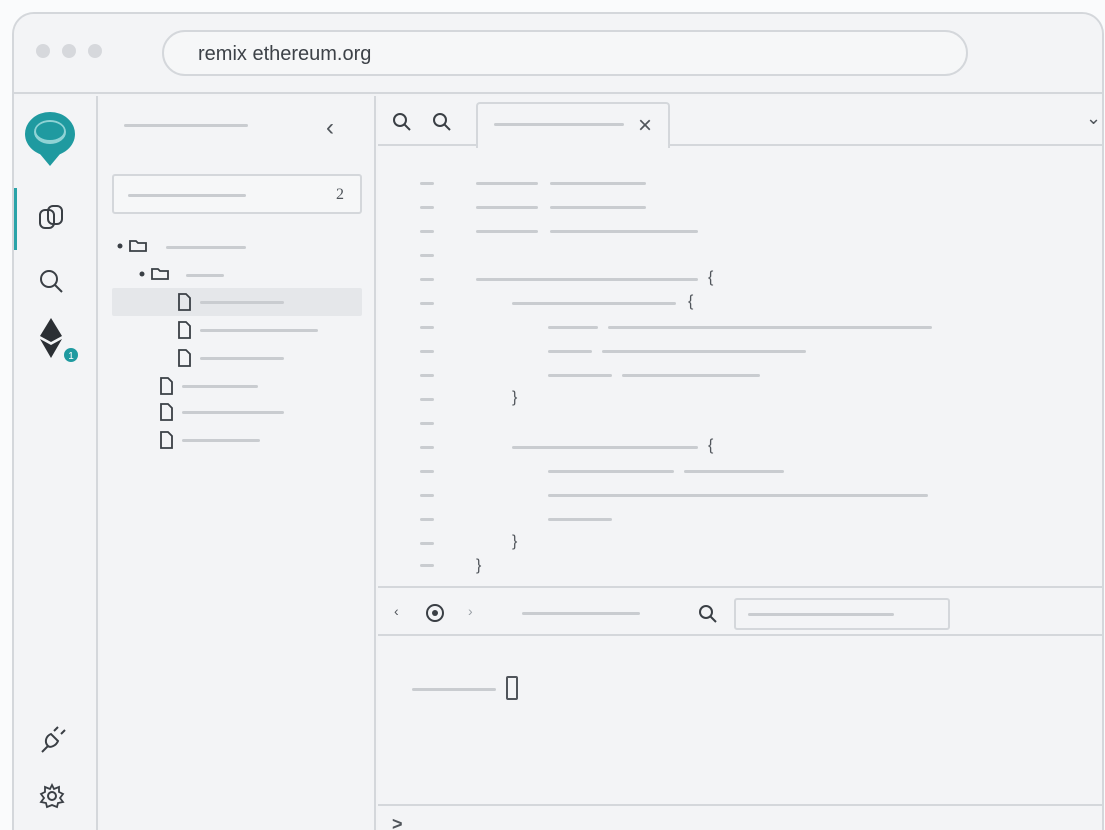  I want to click on terminal-toolbar: ‹ ›, so click(740, 611).